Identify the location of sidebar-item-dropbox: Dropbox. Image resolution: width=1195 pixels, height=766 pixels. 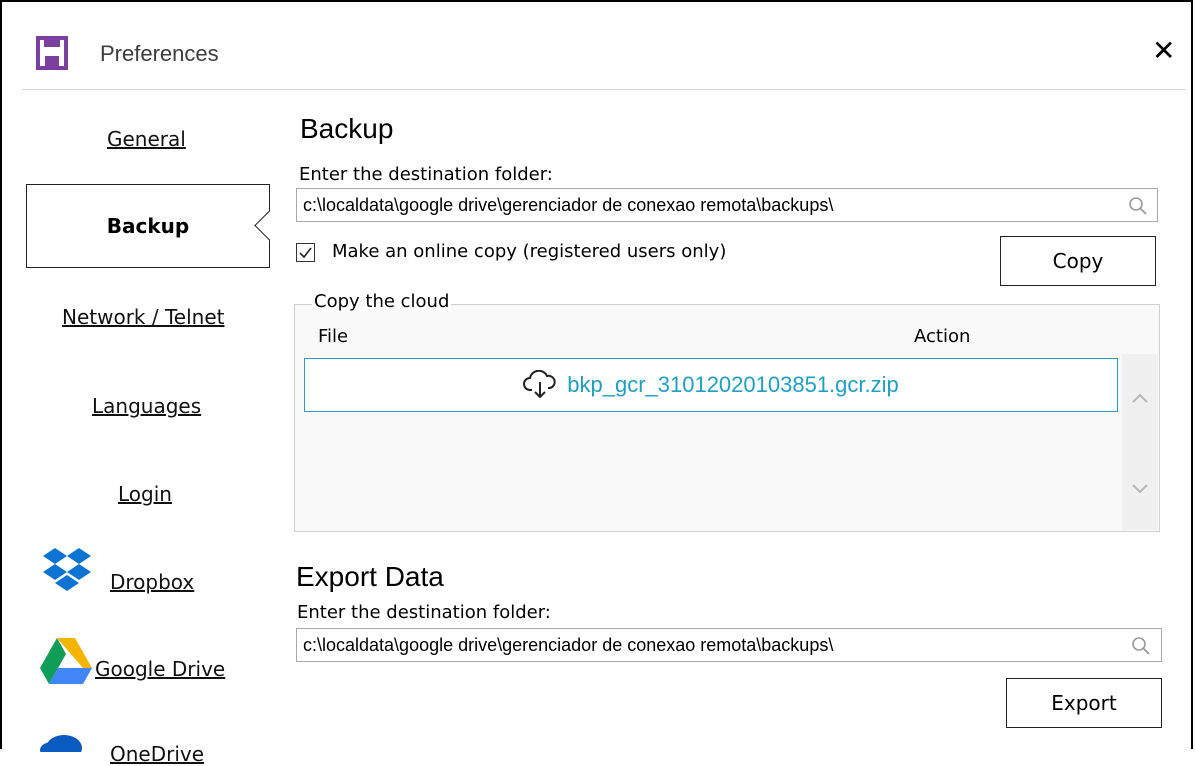
(152, 582).